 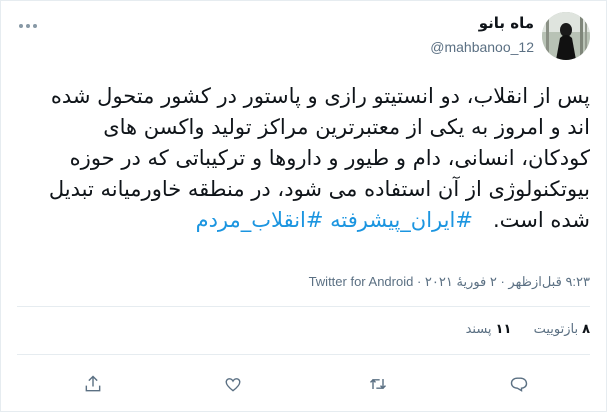 What do you see at coordinates (30, 20) in the screenshot?
I see `more-options-icon` at bounding box center [30, 20].